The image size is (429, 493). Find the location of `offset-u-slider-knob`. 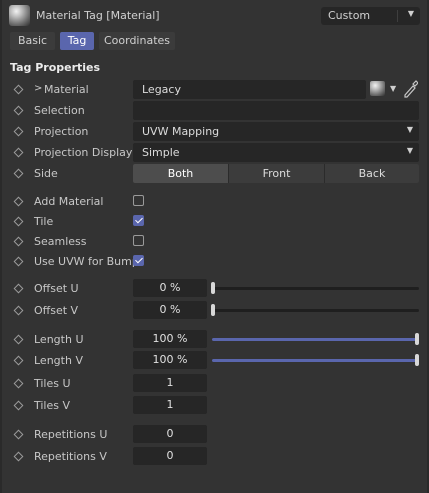

offset-u-slider-knob is located at coordinates (213, 288).